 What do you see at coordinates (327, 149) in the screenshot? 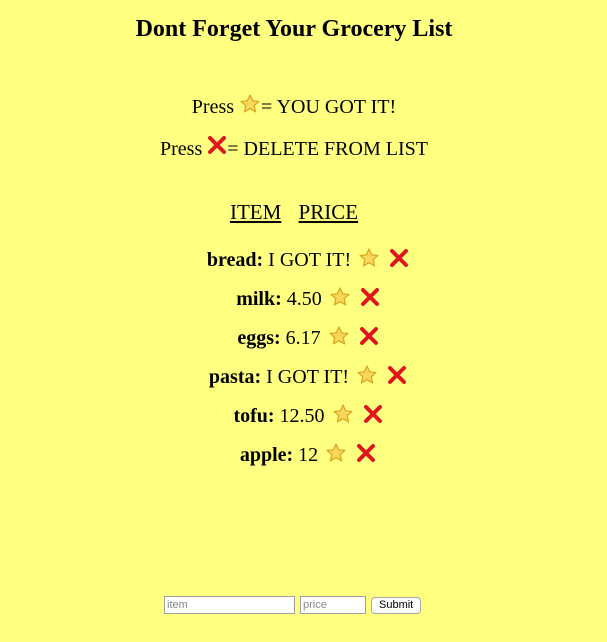
I see `instruction-text: = DELETE FROM LIST` at bounding box center [327, 149].